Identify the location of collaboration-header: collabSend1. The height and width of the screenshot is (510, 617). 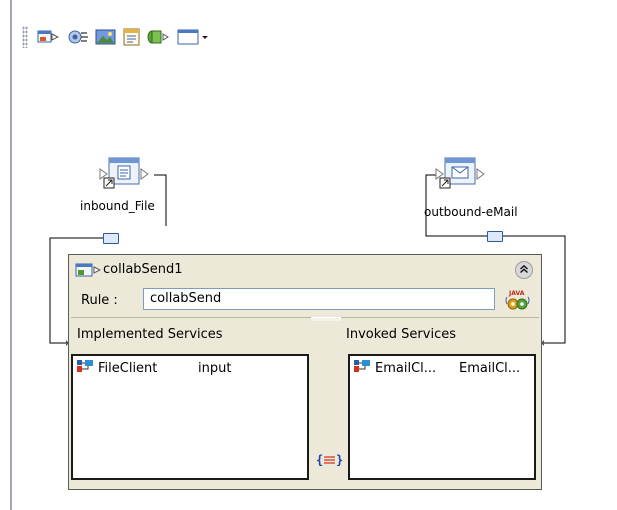
(305, 270).